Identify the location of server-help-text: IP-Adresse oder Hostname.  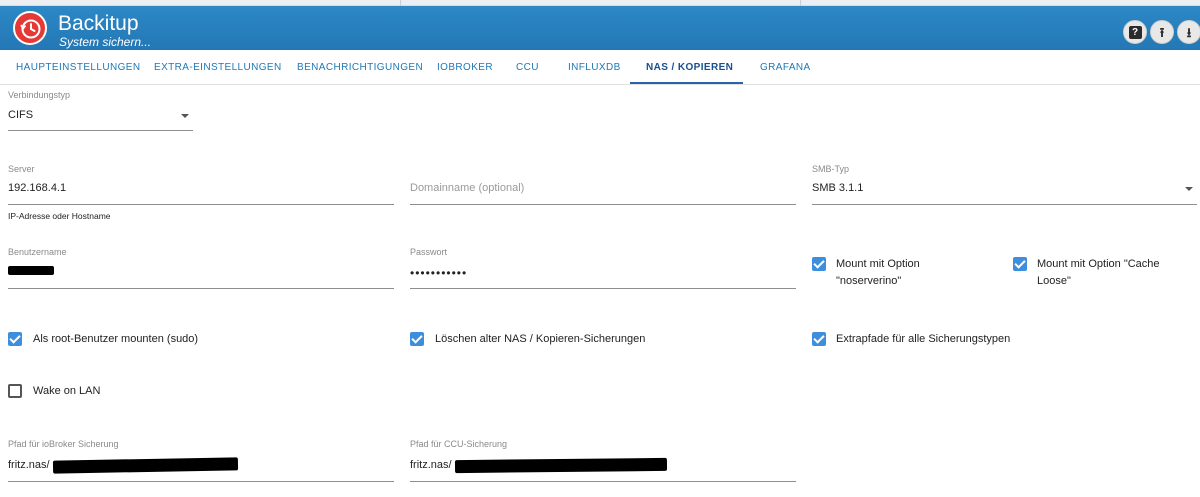
(59, 216).